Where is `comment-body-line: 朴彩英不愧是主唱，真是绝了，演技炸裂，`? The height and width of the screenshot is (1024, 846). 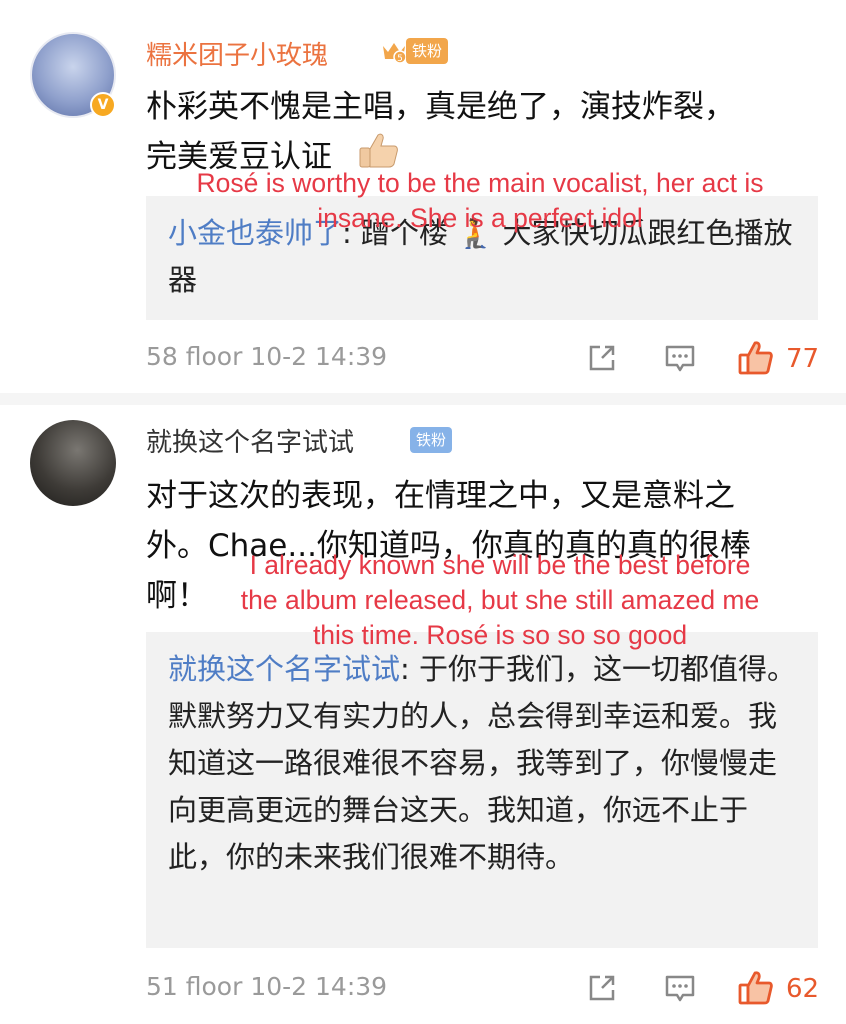
comment-body-line: 朴彩英不愧是主唱，真是绝了，演技炸裂， is located at coordinates (440, 107).